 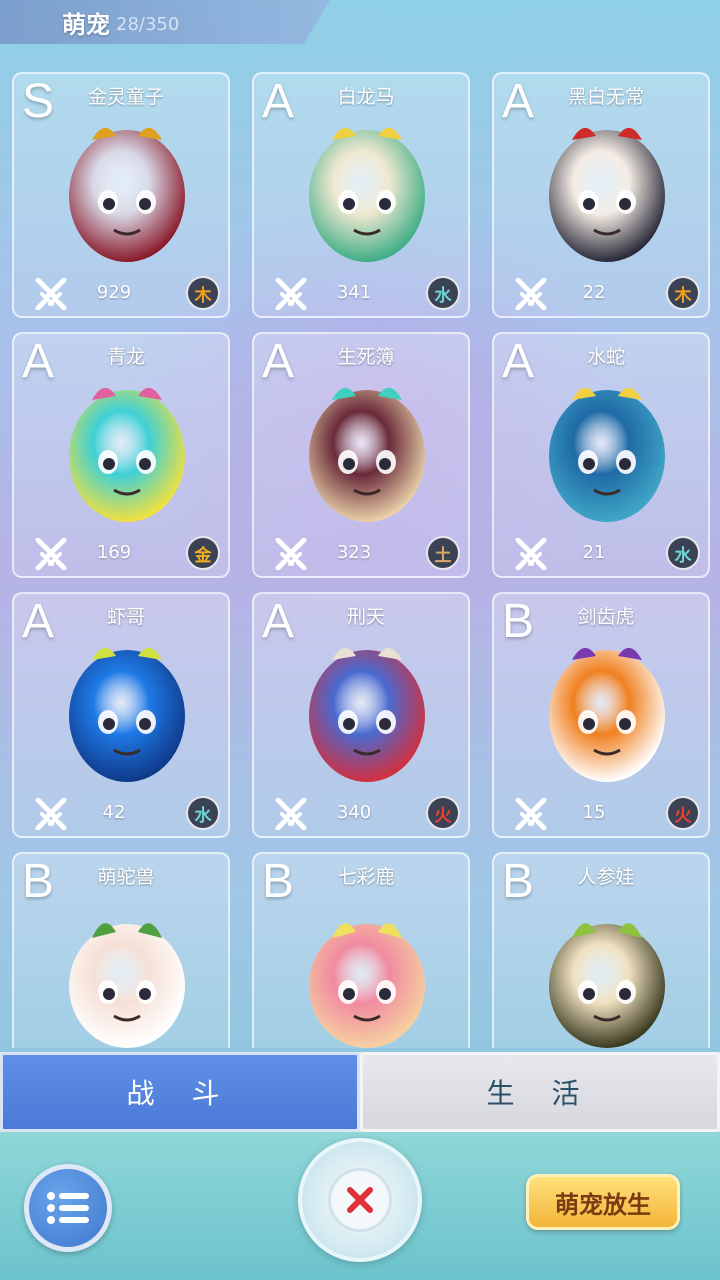 What do you see at coordinates (114, 812) in the screenshot?
I see `pet-power: 42` at bounding box center [114, 812].